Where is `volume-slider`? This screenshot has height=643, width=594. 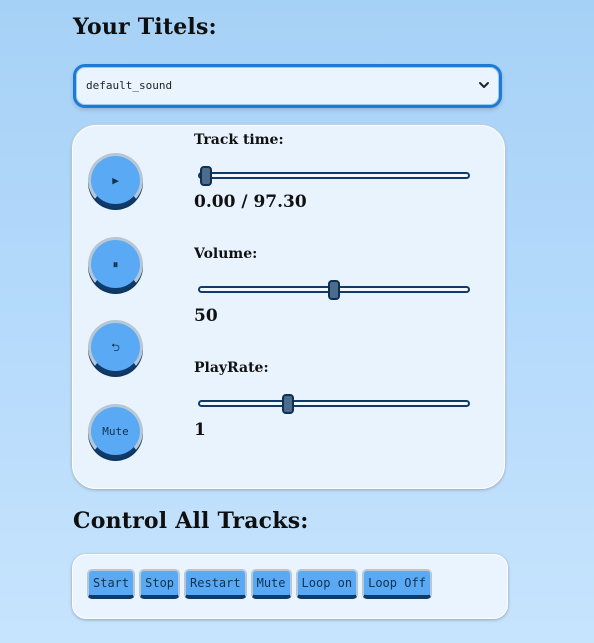
volume-slider is located at coordinates (334, 291).